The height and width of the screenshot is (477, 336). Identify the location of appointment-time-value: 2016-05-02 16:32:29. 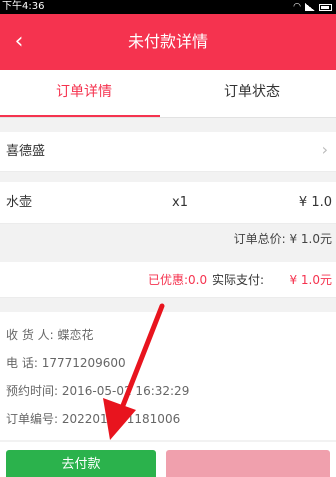
(125, 391).